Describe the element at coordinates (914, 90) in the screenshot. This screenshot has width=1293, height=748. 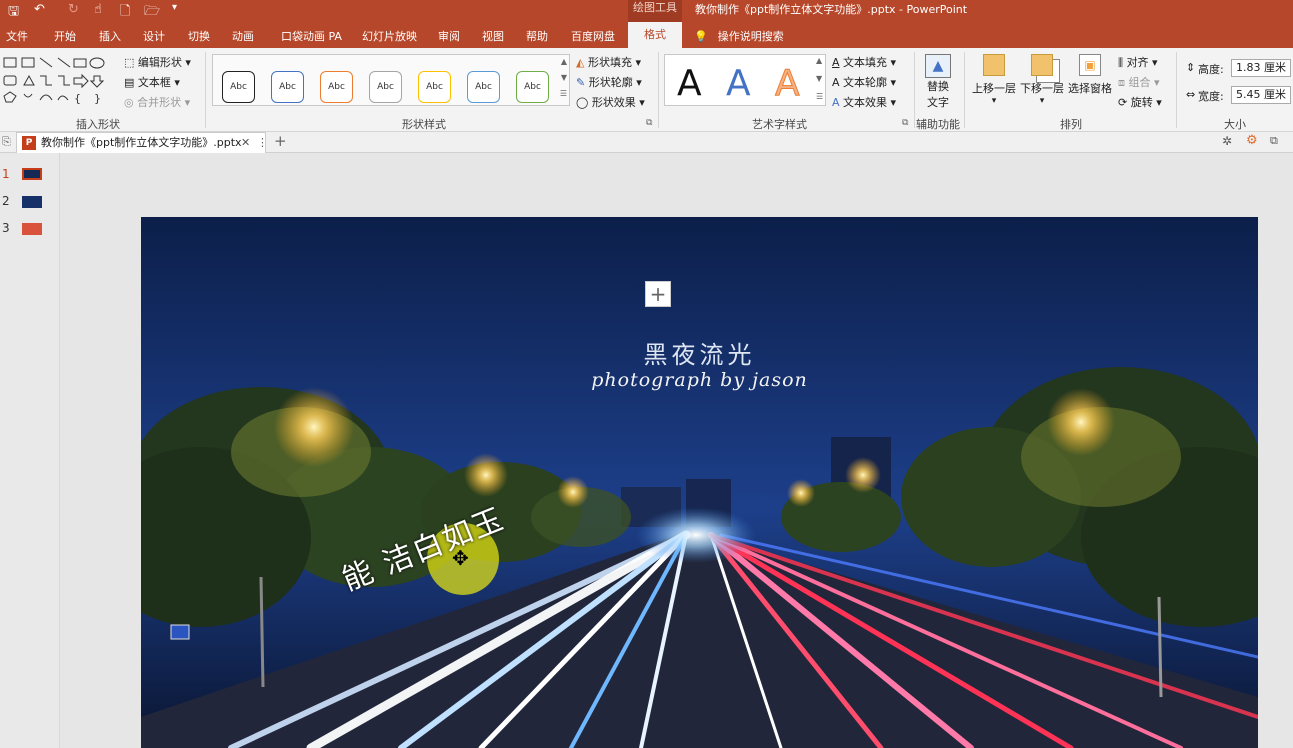
I see `group-divider` at that location.